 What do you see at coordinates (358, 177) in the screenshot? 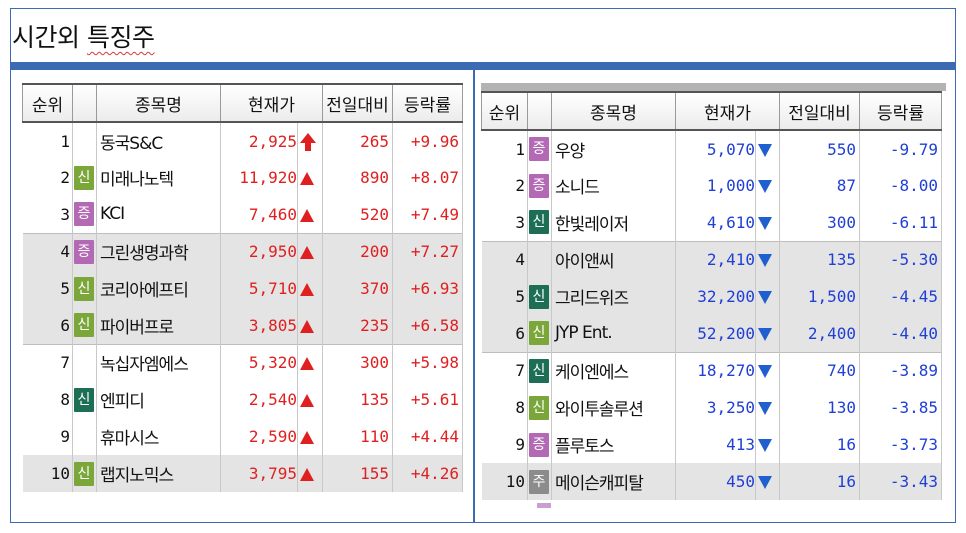
I see `change-cell: 890` at bounding box center [358, 177].